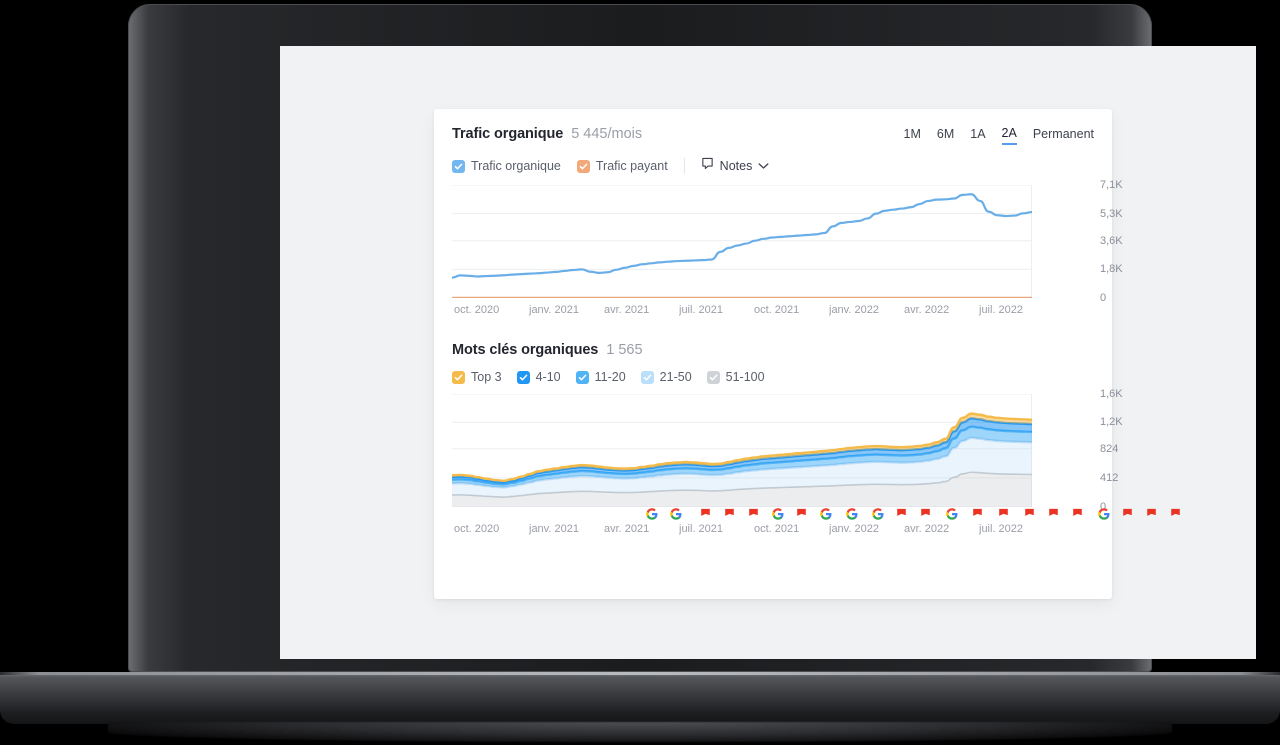 Image resolution: width=1280 pixels, height=745 pixels. I want to click on keywords-legend-items: Top 3 4-10 11-20 21-50 51-100, so click(608, 377).